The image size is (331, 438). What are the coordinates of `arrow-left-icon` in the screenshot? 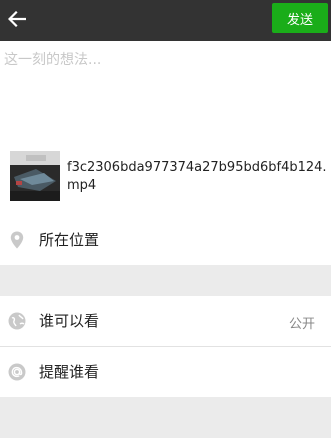 It's located at (17, 19).